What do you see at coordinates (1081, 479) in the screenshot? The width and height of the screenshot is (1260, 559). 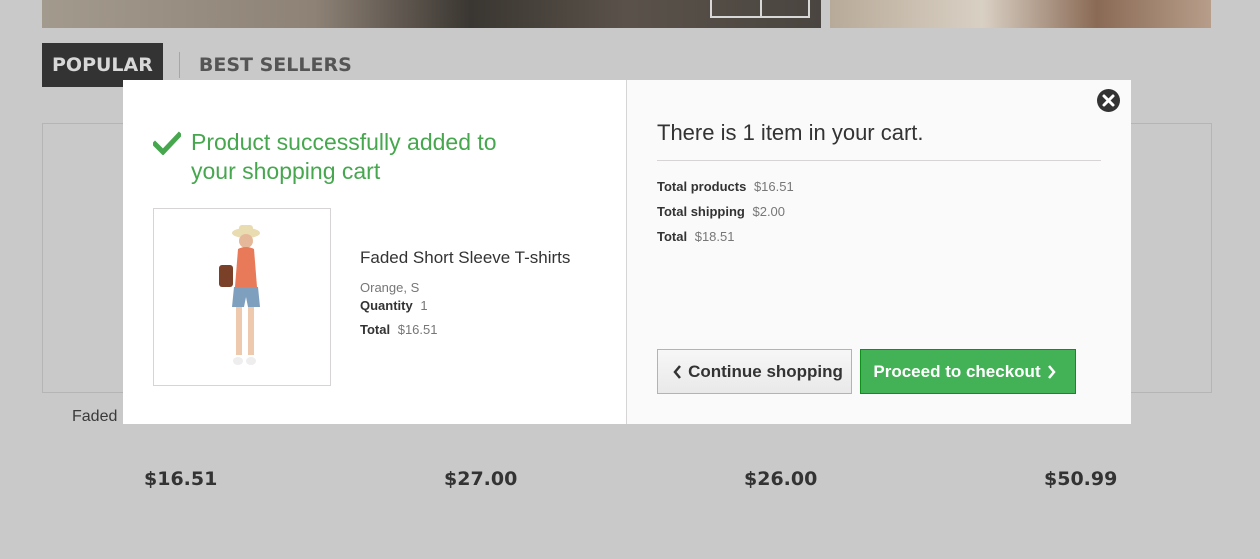 I see `product-price: $50.99` at bounding box center [1081, 479].